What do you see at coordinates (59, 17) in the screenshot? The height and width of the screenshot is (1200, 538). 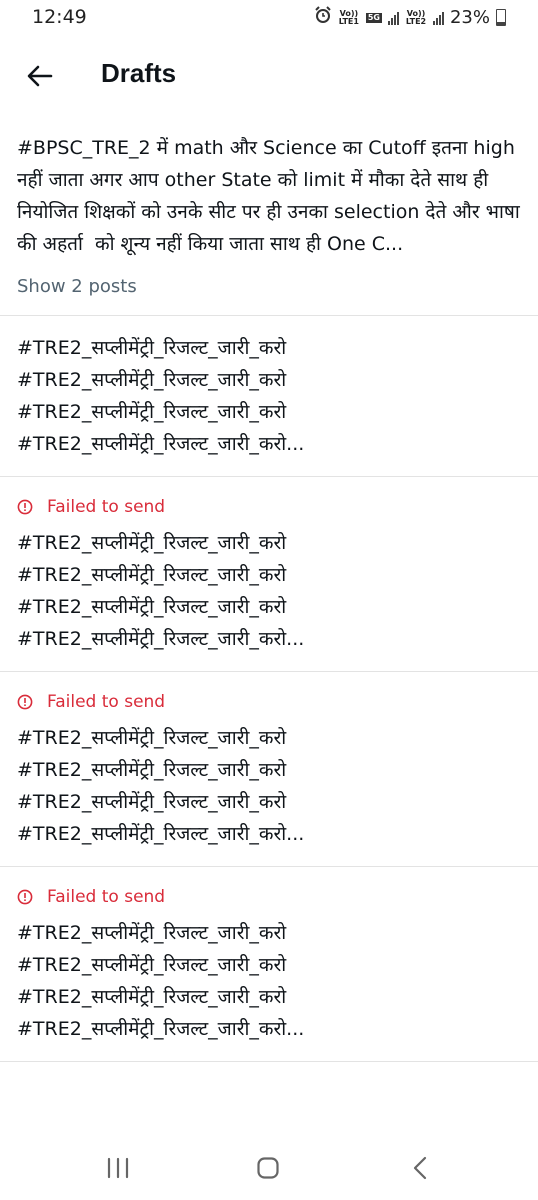 I see `status-time: 12:49` at bounding box center [59, 17].